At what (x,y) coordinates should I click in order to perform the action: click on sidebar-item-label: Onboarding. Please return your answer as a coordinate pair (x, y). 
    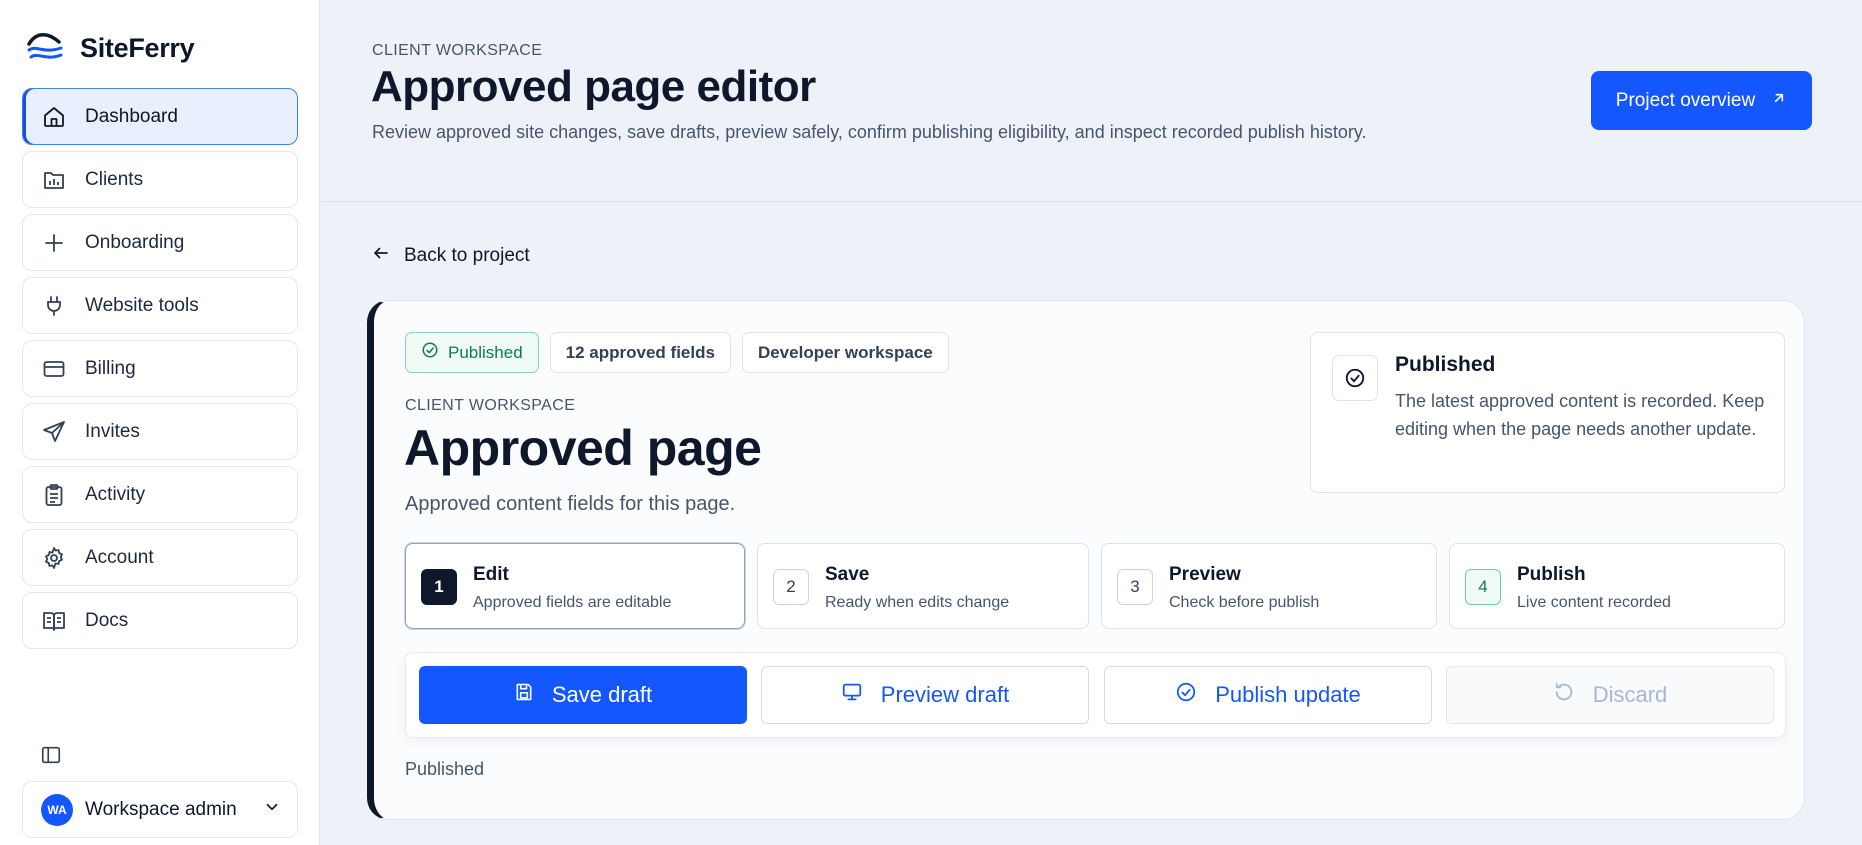
    Looking at the image, I should click on (135, 242).